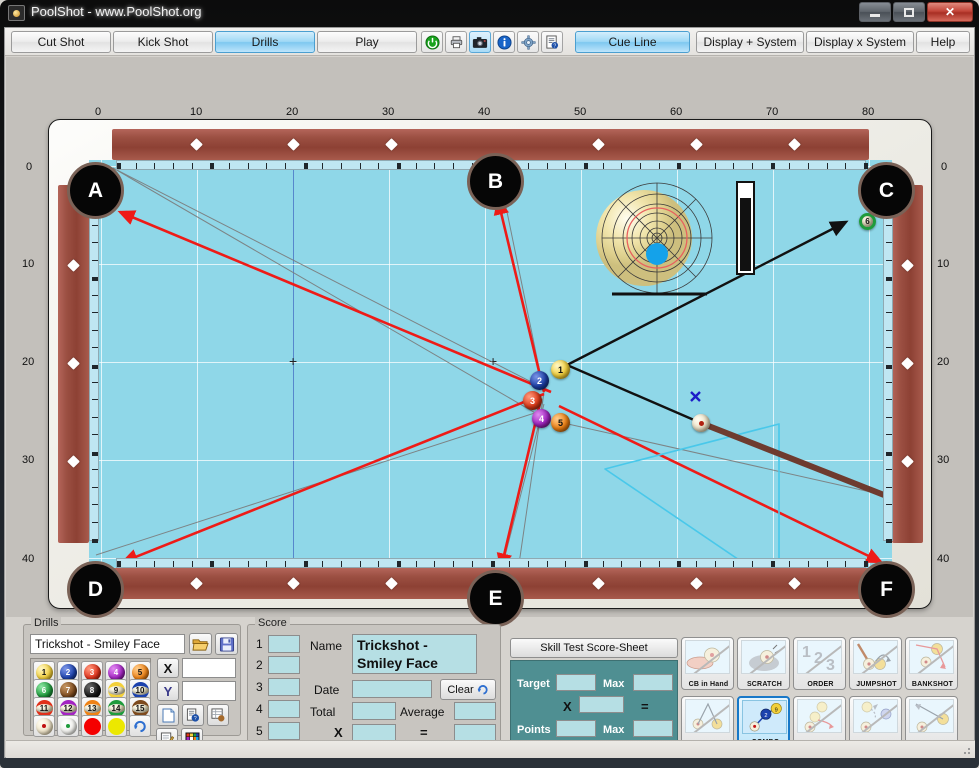  Describe the element at coordinates (763, 663) in the screenshot. I see `shot-option-scratch: SCRATCH` at that location.